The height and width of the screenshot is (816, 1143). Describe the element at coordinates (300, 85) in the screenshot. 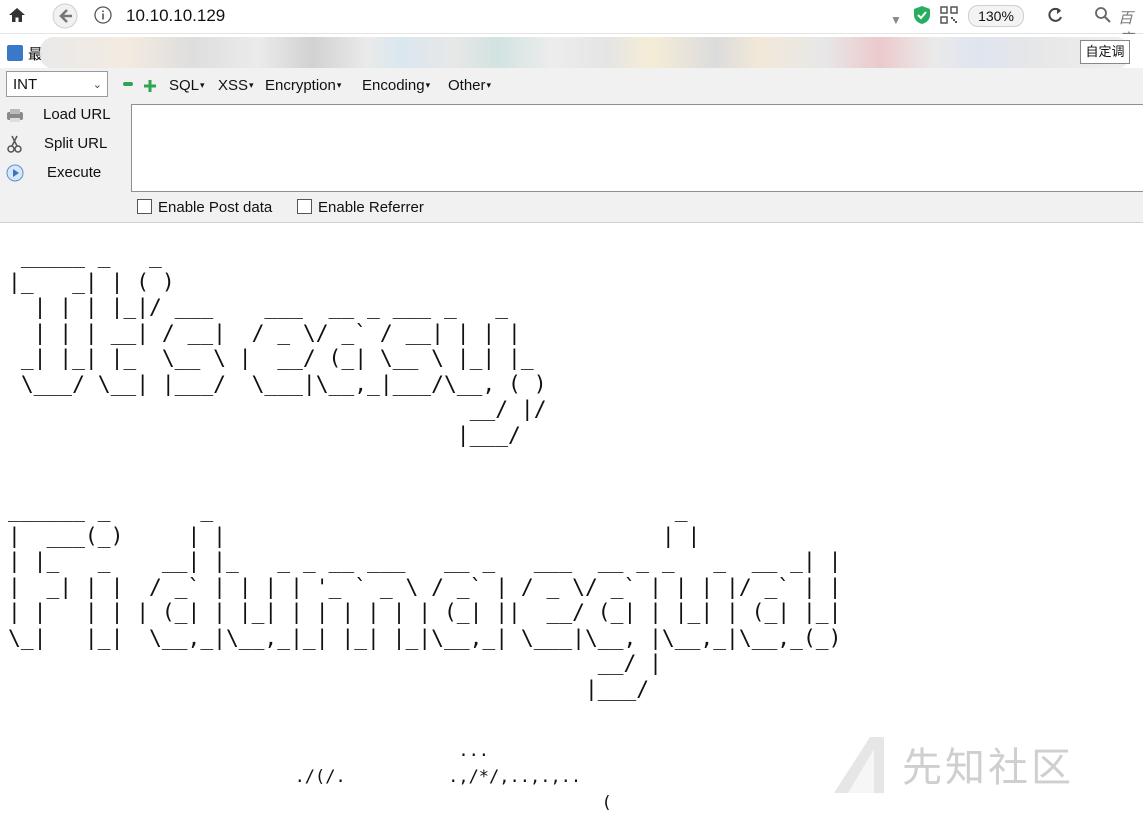

I see `menu-encryption-label: Encryption` at that location.